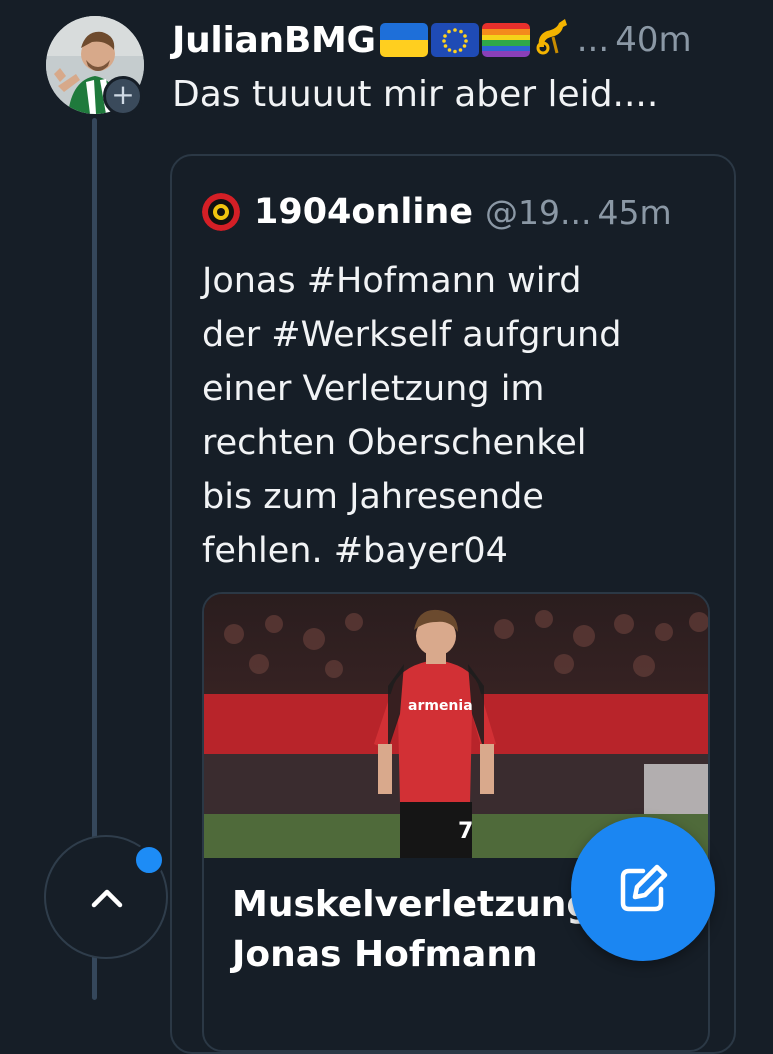  I want to click on new-posts-dot, so click(149, 860).